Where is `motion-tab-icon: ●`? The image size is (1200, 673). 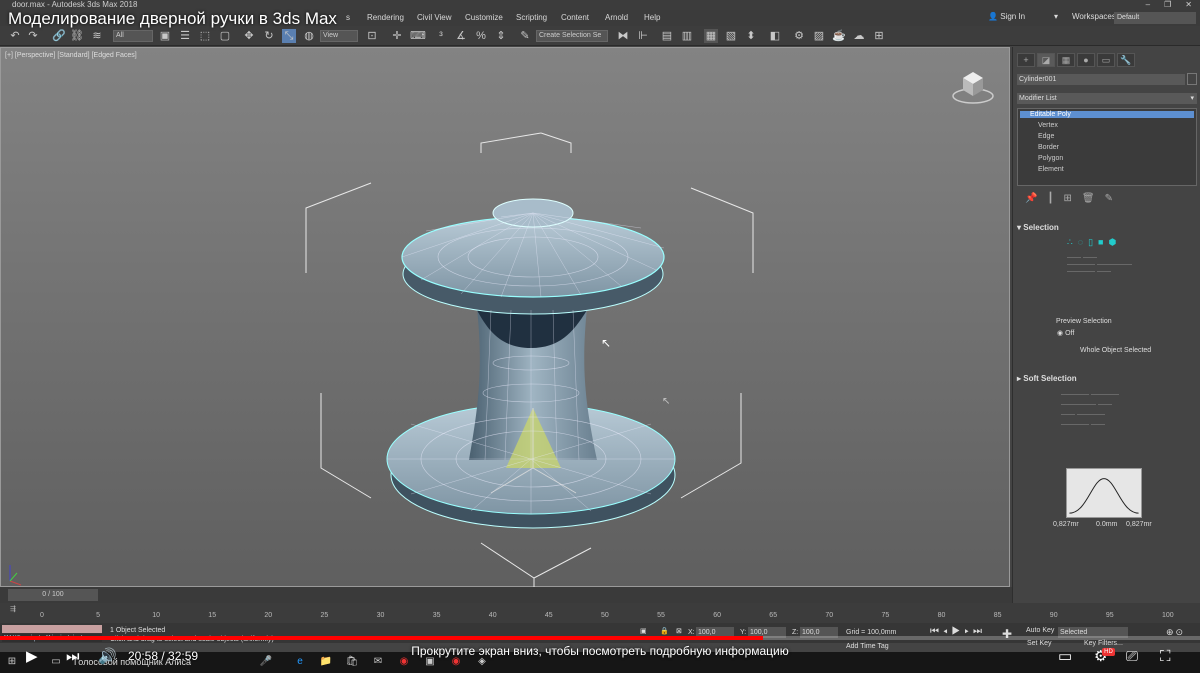 motion-tab-icon: ● is located at coordinates (1086, 60).